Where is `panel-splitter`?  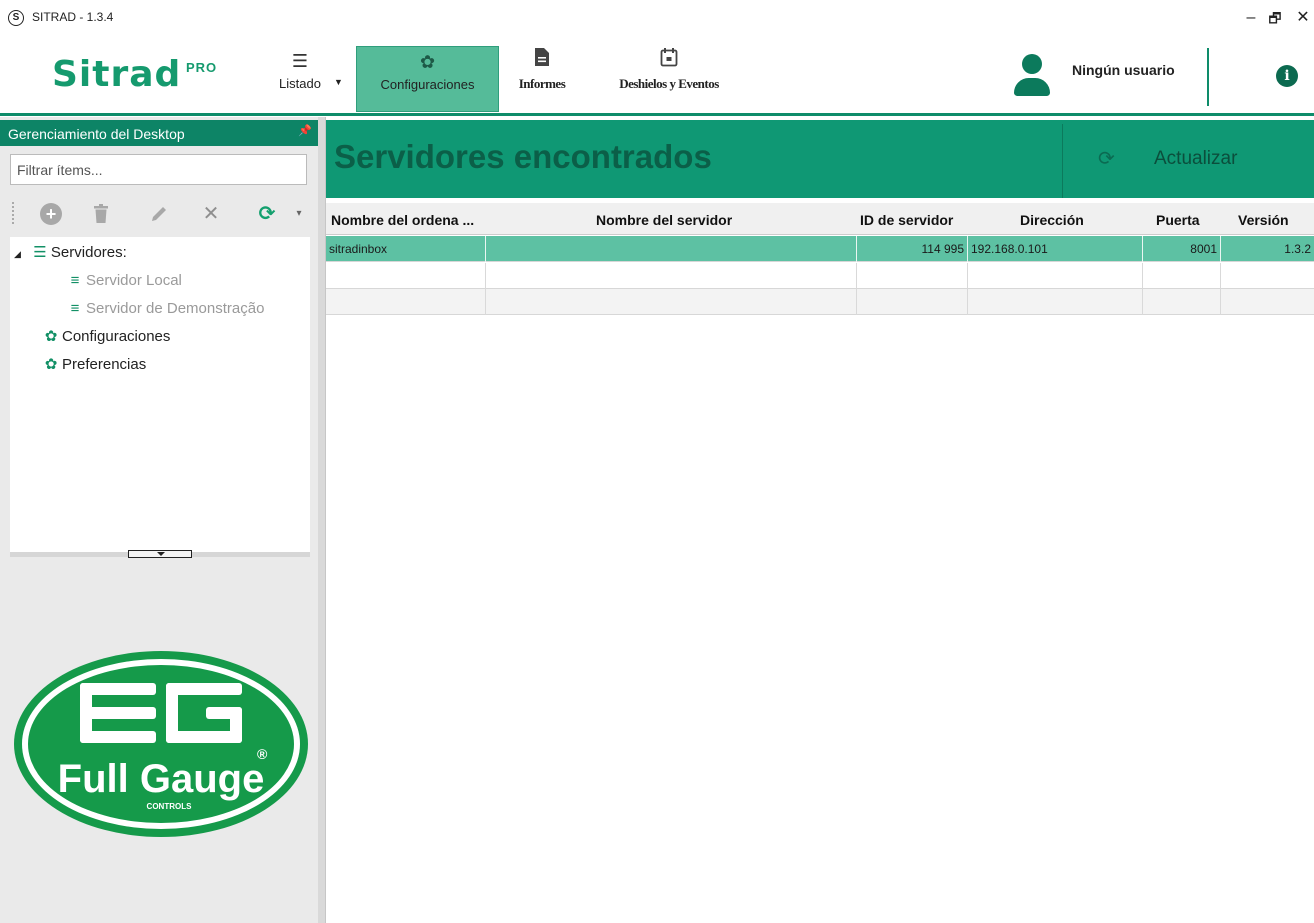
panel-splitter is located at coordinates (160, 554).